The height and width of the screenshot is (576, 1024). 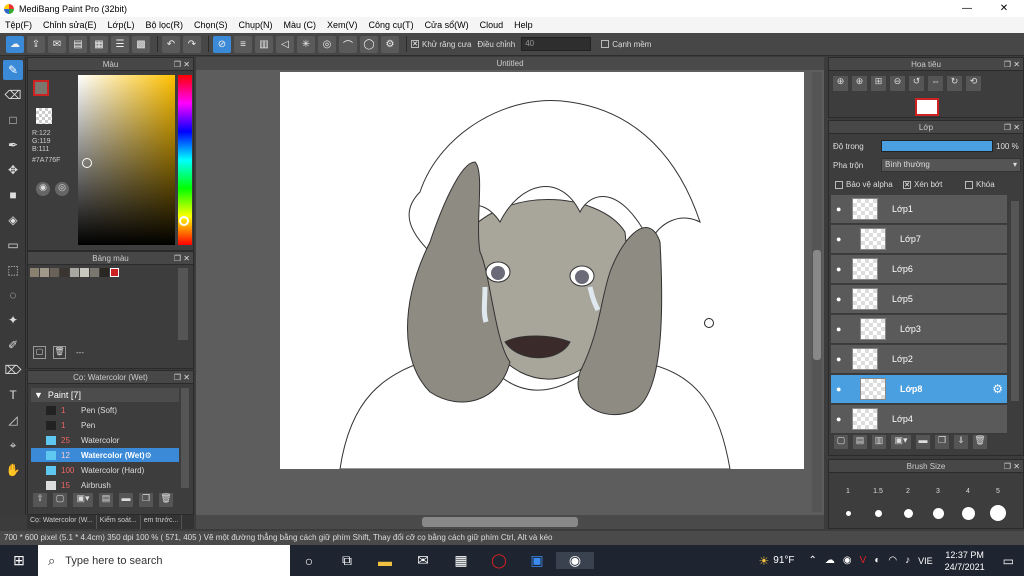 I want to click on move-tool-icon: ✥, so click(x=13, y=170).